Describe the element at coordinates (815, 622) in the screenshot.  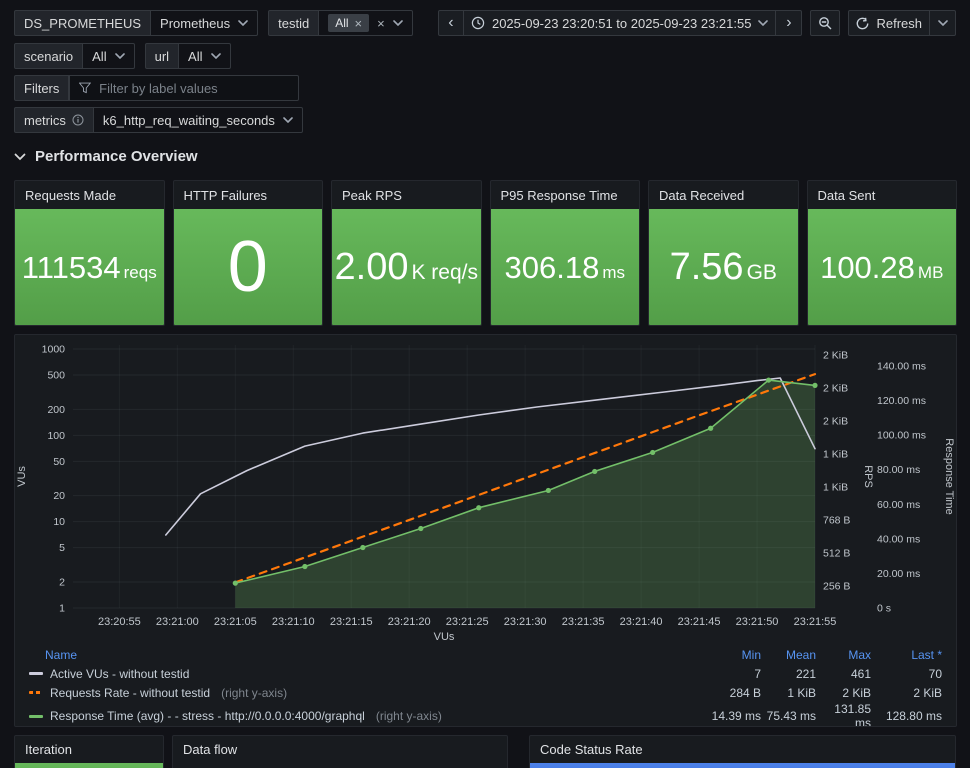
I see `svg-text: 23:21:55` at that location.